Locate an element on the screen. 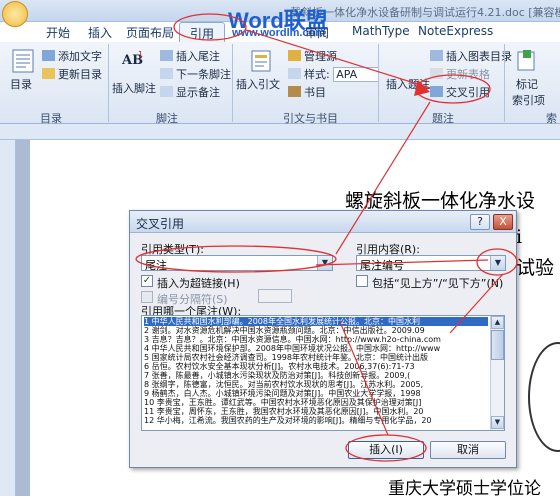  insert-citation-button: 插入引文 is located at coordinates (258, 84).